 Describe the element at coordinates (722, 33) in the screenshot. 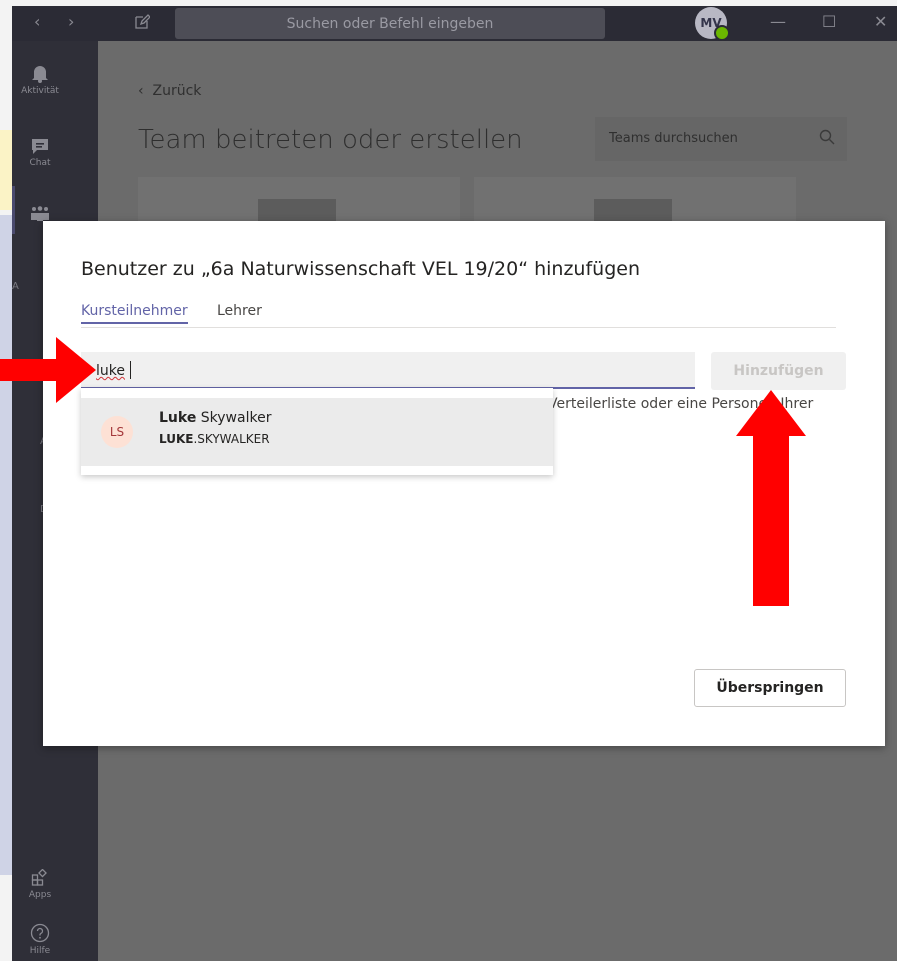

I see `presence-available-icon` at that location.